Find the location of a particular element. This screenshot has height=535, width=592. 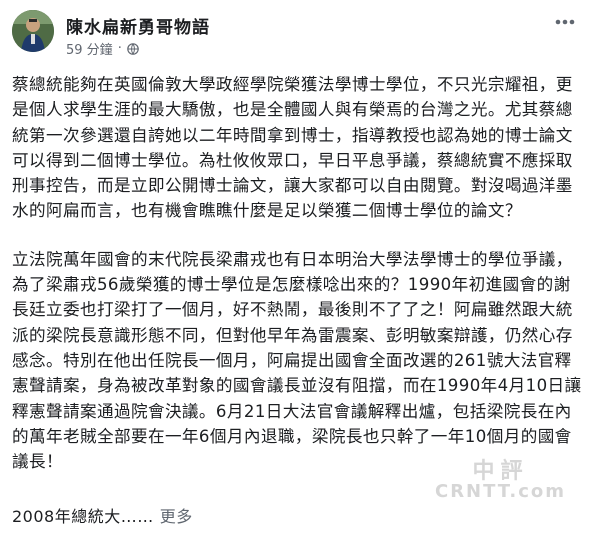

see-more-link: 更多 is located at coordinates (176, 516).